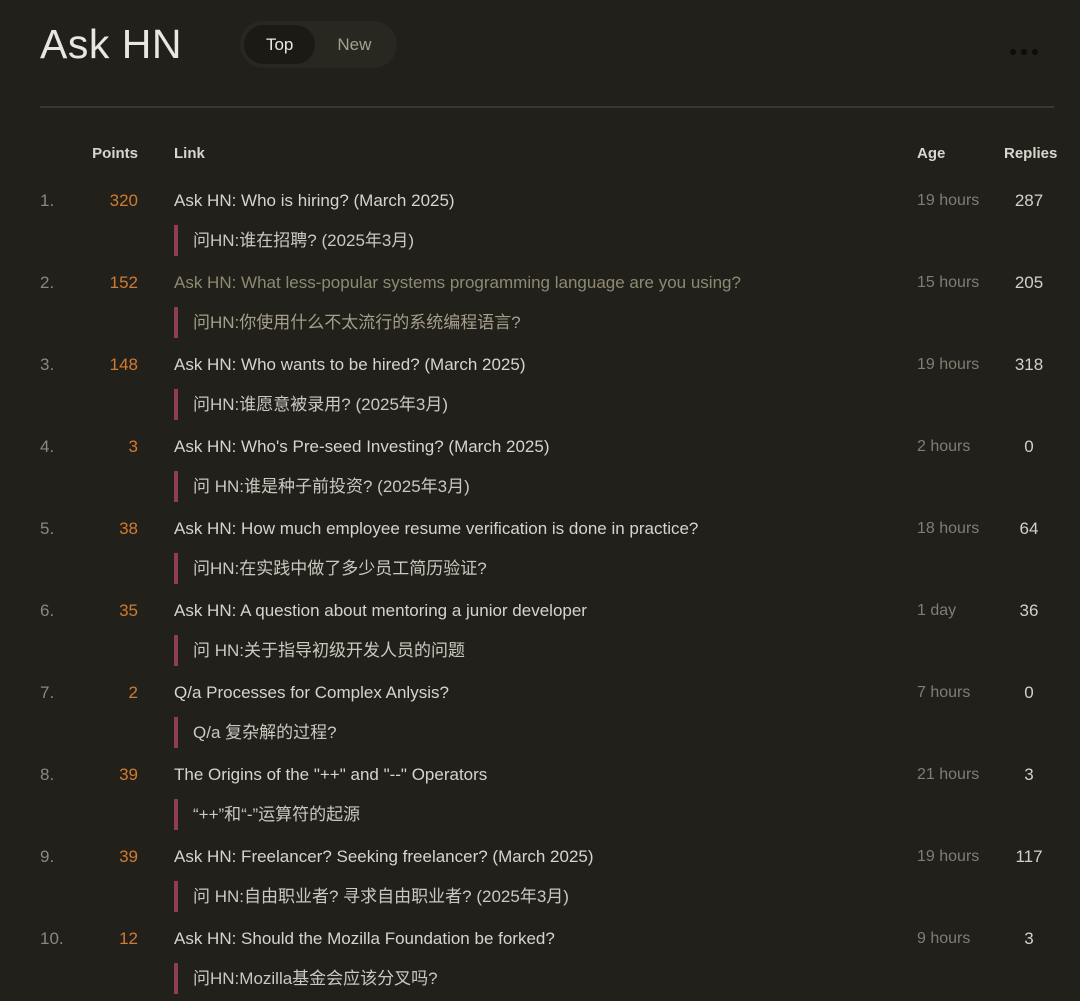  What do you see at coordinates (47, 364) in the screenshot?
I see `story-rank: 3.` at bounding box center [47, 364].